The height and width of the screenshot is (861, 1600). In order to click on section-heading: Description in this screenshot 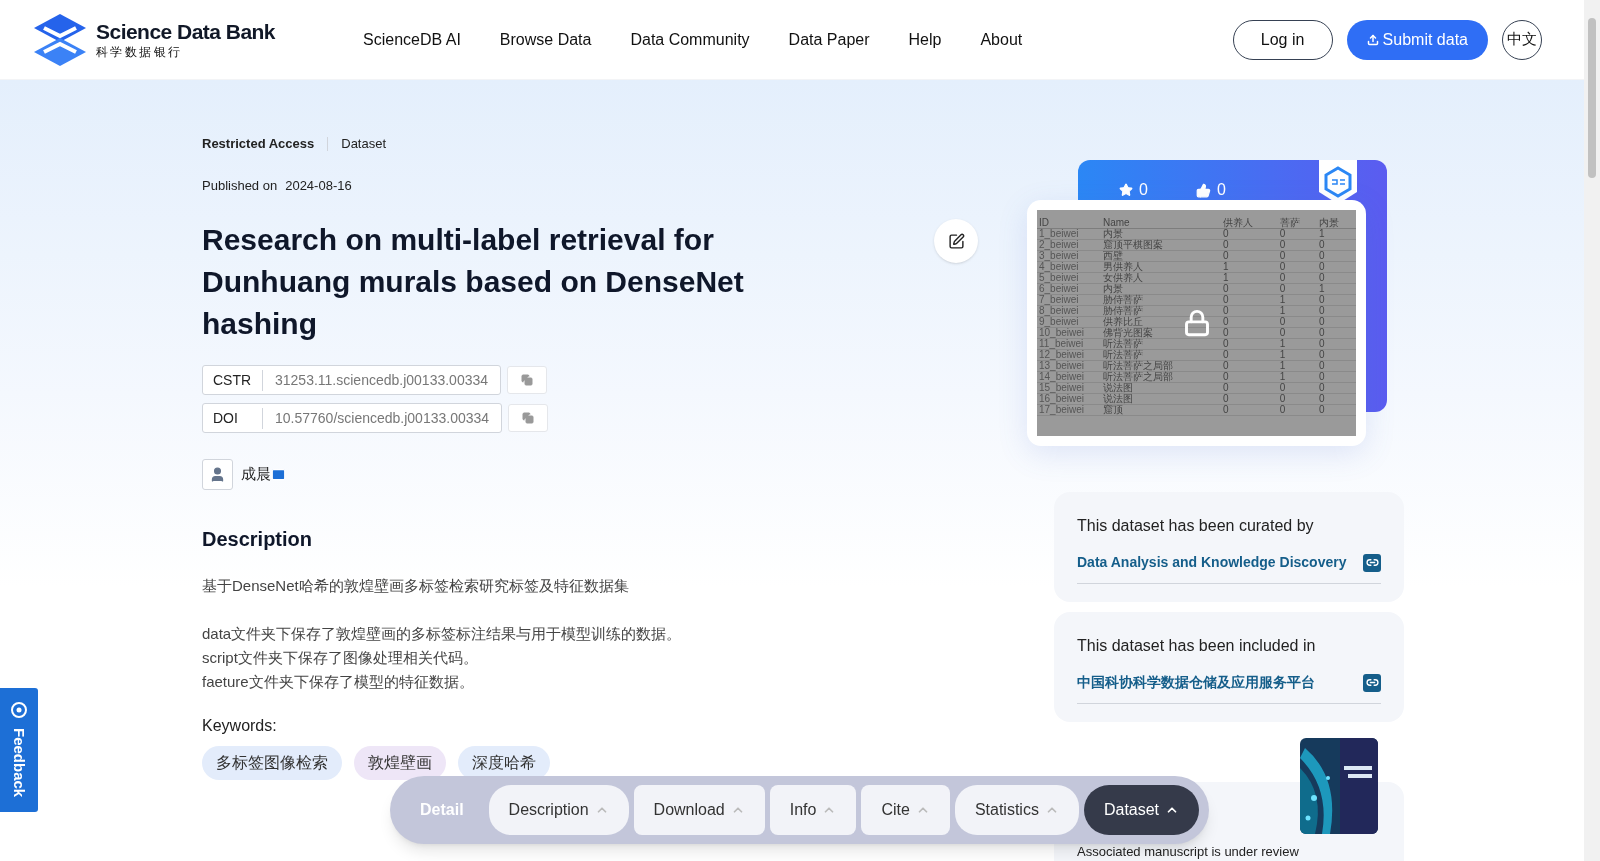, I will do `click(258, 539)`.